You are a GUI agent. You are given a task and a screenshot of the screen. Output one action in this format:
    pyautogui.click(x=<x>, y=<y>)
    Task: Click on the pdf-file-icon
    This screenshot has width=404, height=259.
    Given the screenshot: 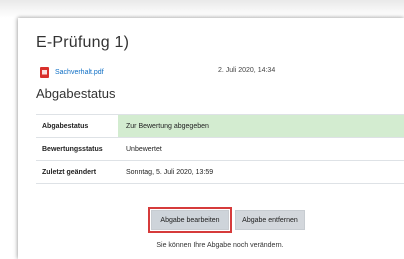 What is the action you would take?
    pyautogui.click(x=44, y=72)
    